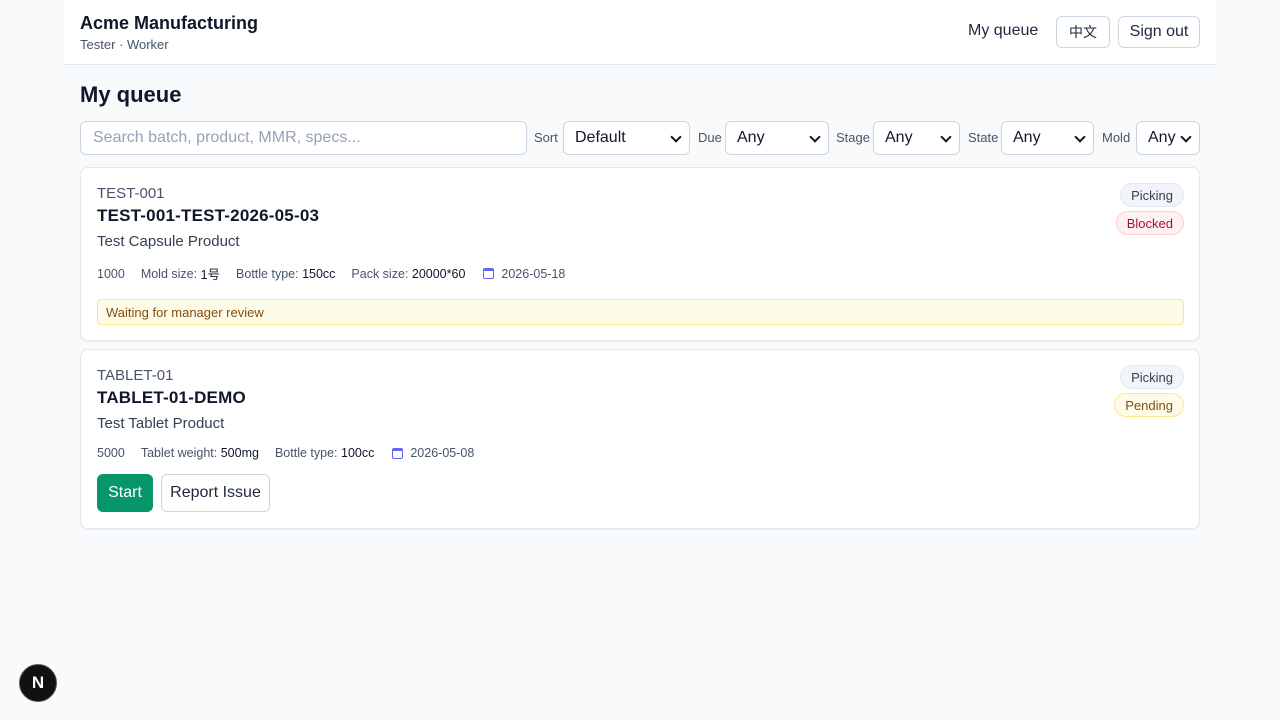 The height and width of the screenshot is (720, 1280). I want to click on search-input, so click(303, 138).